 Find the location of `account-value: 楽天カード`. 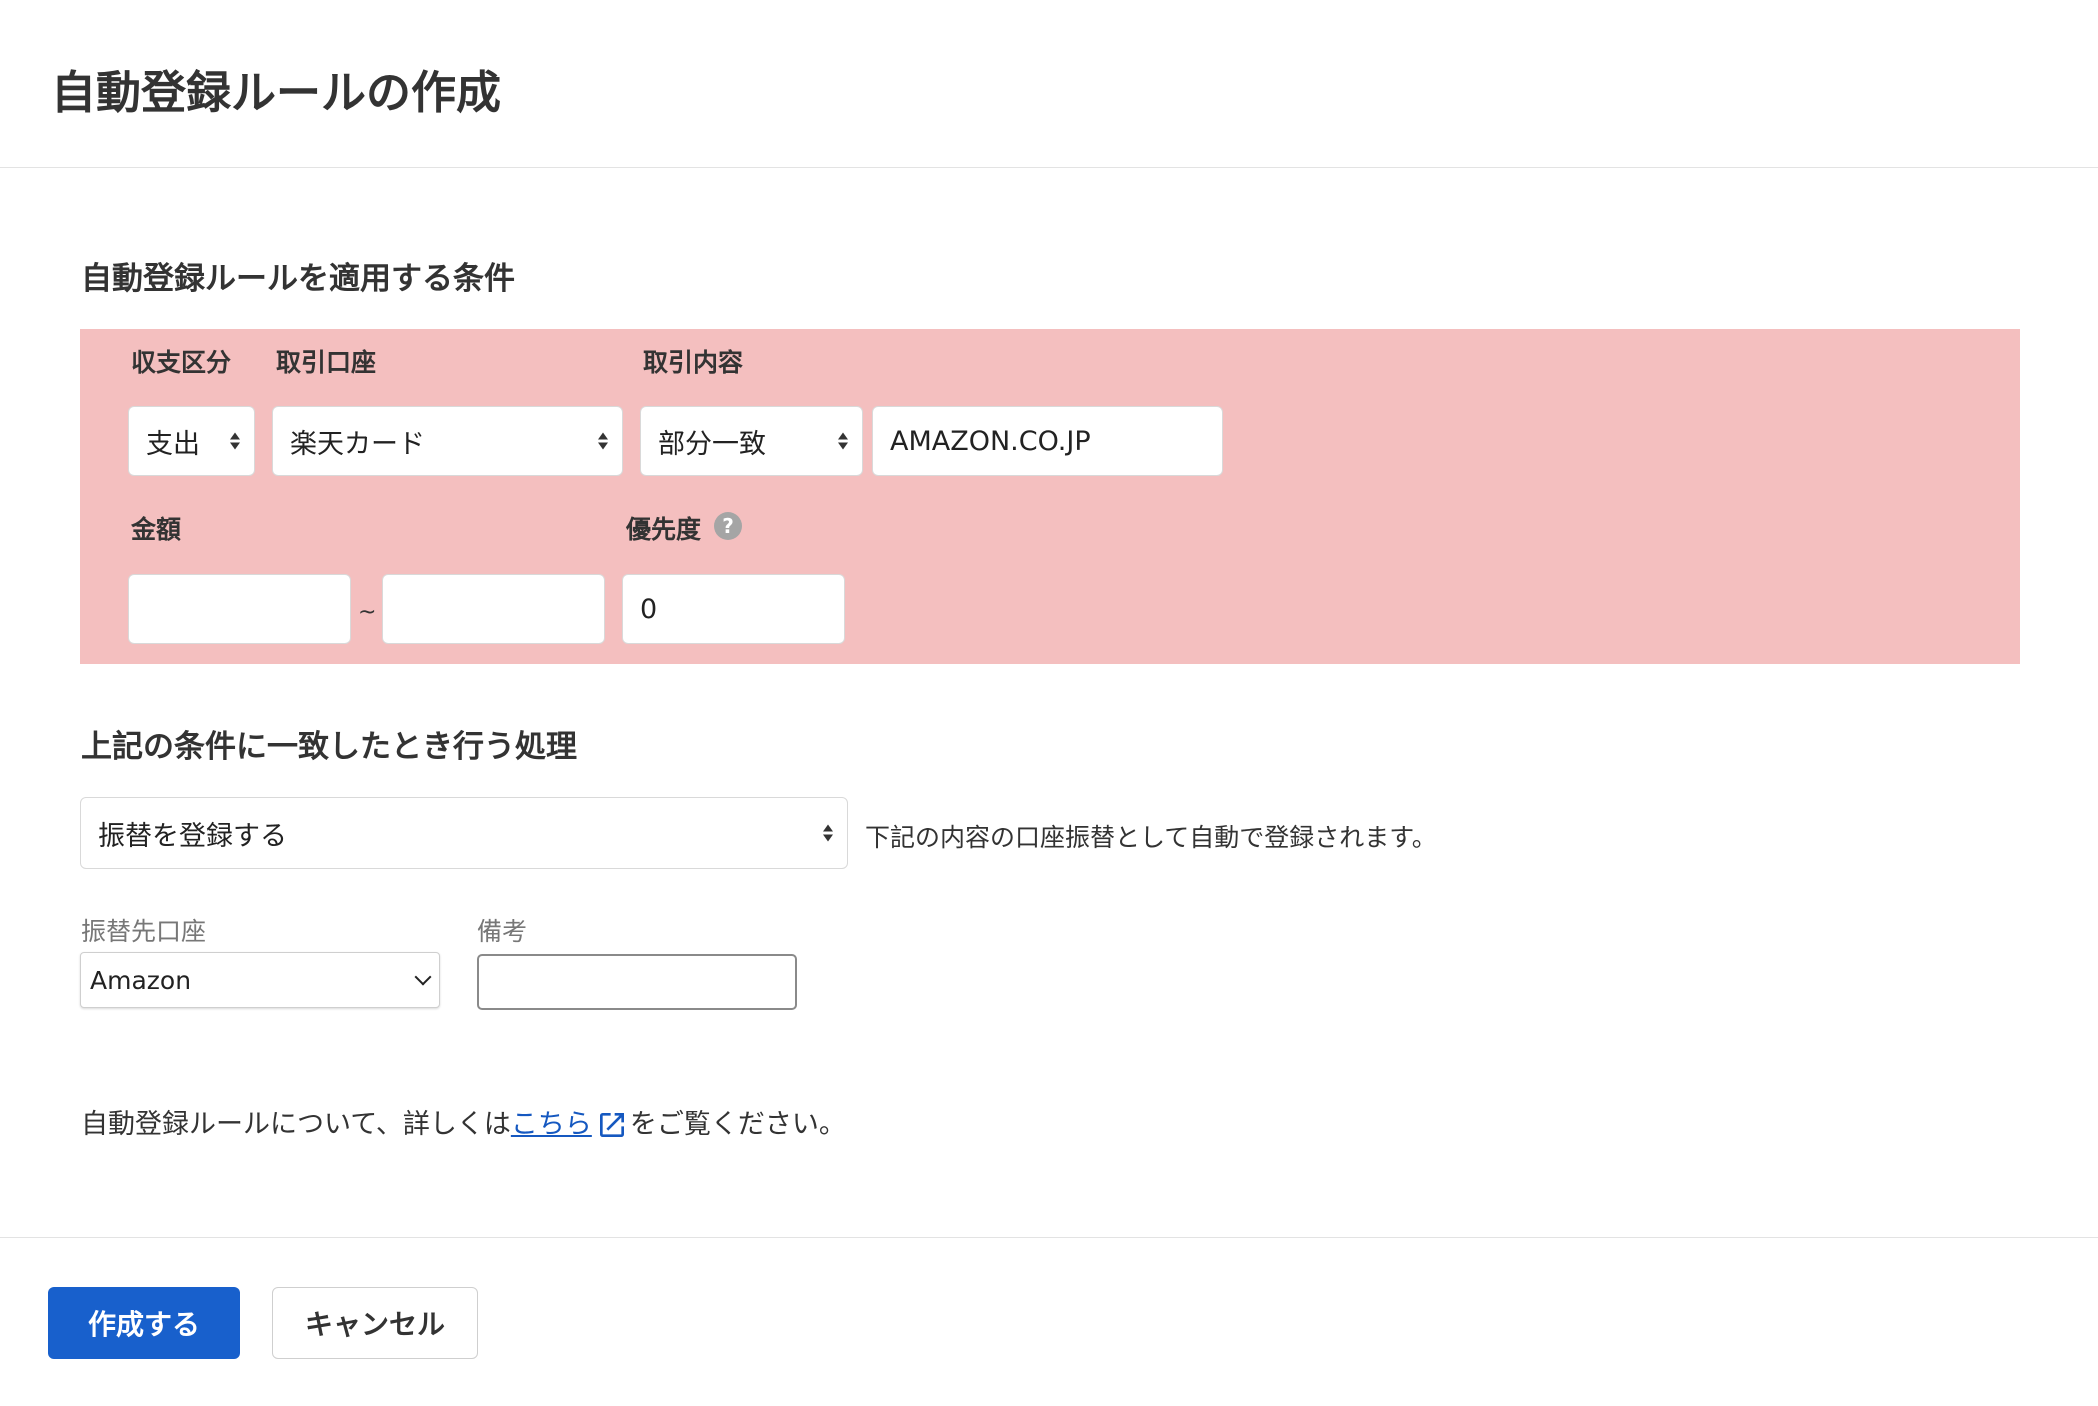

account-value: 楽天カード is located at coordinates (357, 444).